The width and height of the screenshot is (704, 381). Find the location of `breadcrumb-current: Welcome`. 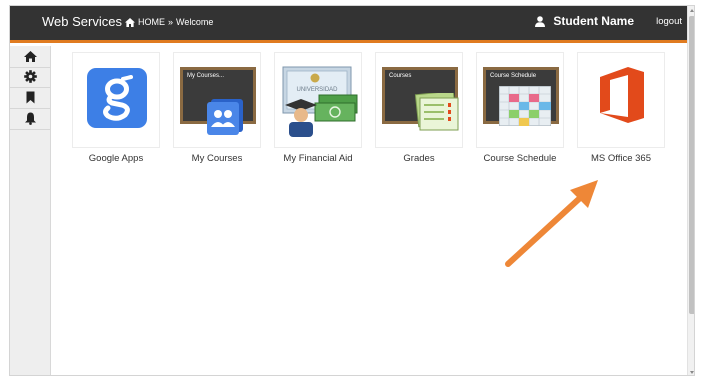

breadcrumb-current: Welcome is located at coordinates (195, 22).